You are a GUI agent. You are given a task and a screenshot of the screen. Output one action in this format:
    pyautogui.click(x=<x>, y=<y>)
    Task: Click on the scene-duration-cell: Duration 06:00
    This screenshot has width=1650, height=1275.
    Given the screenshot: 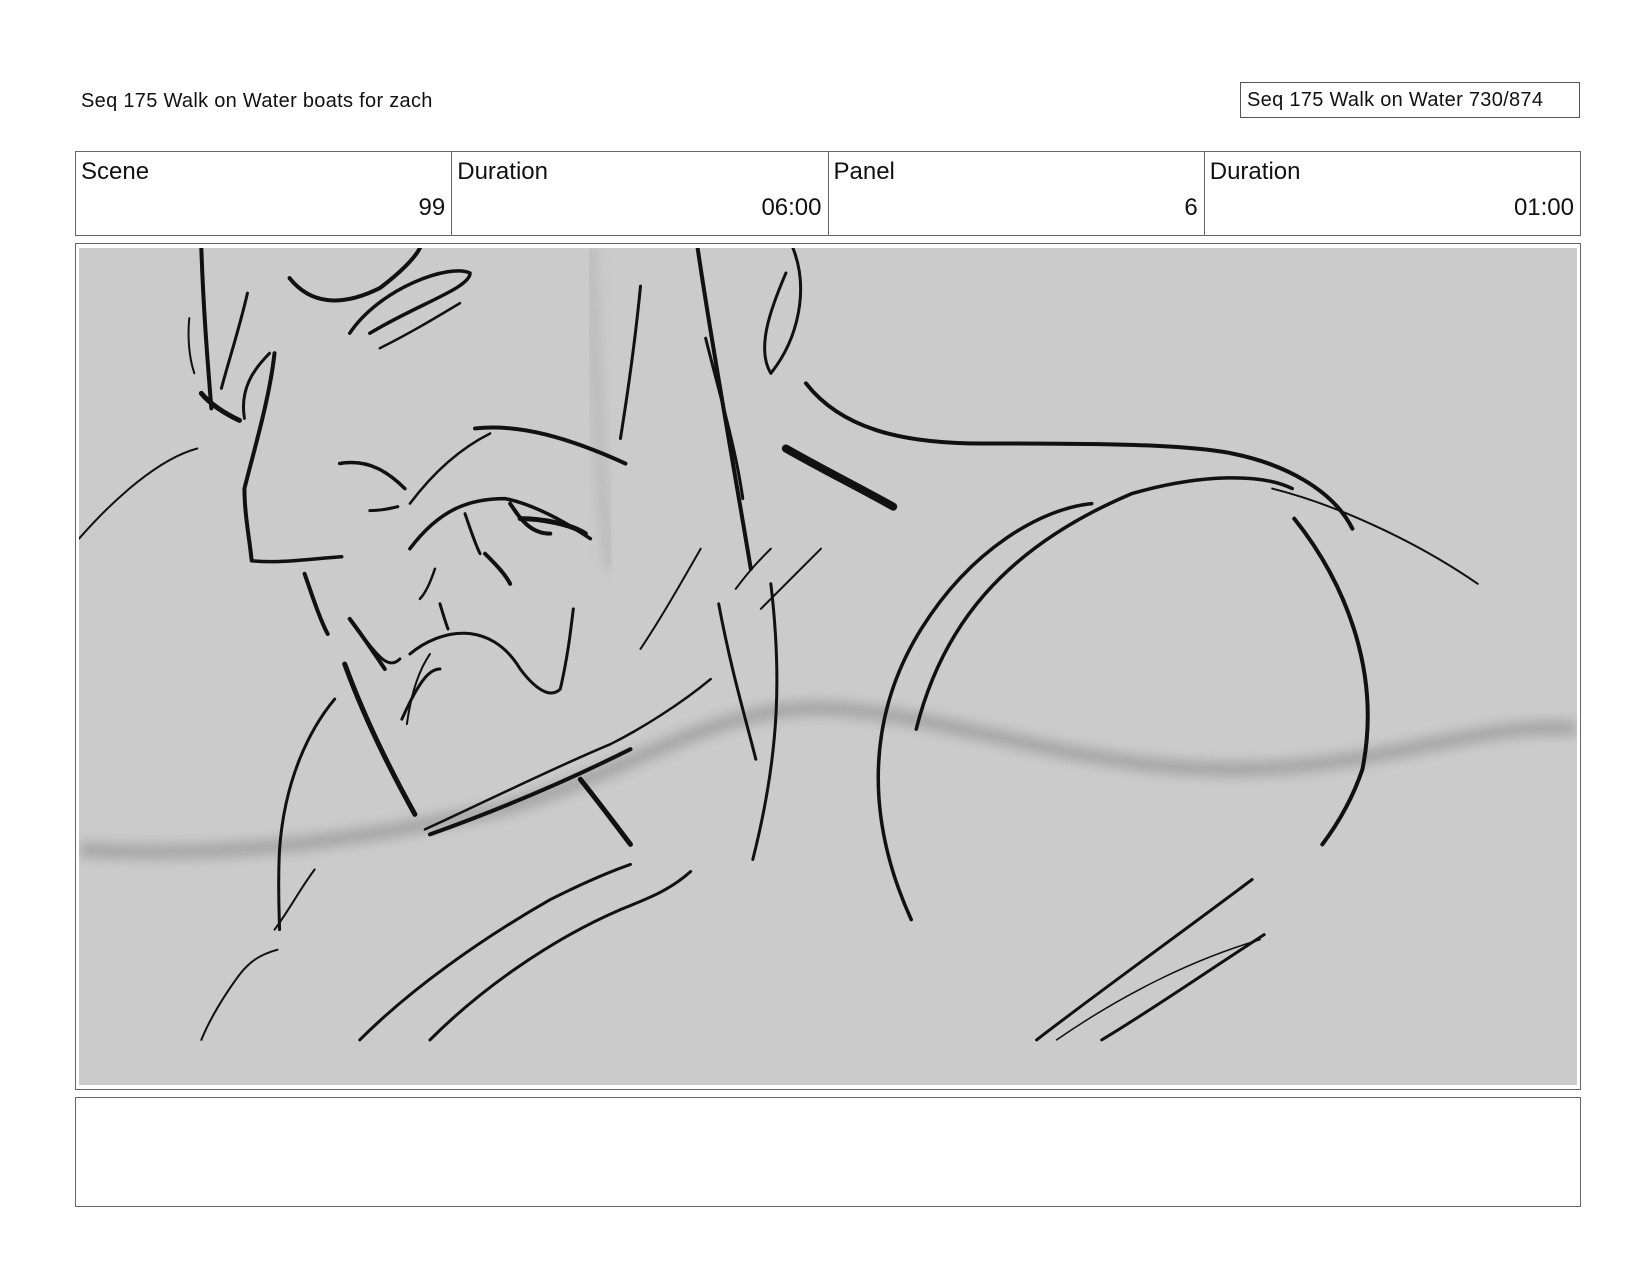 What is the action you would take?
    pyautogui.click(x=640, y=193)
    